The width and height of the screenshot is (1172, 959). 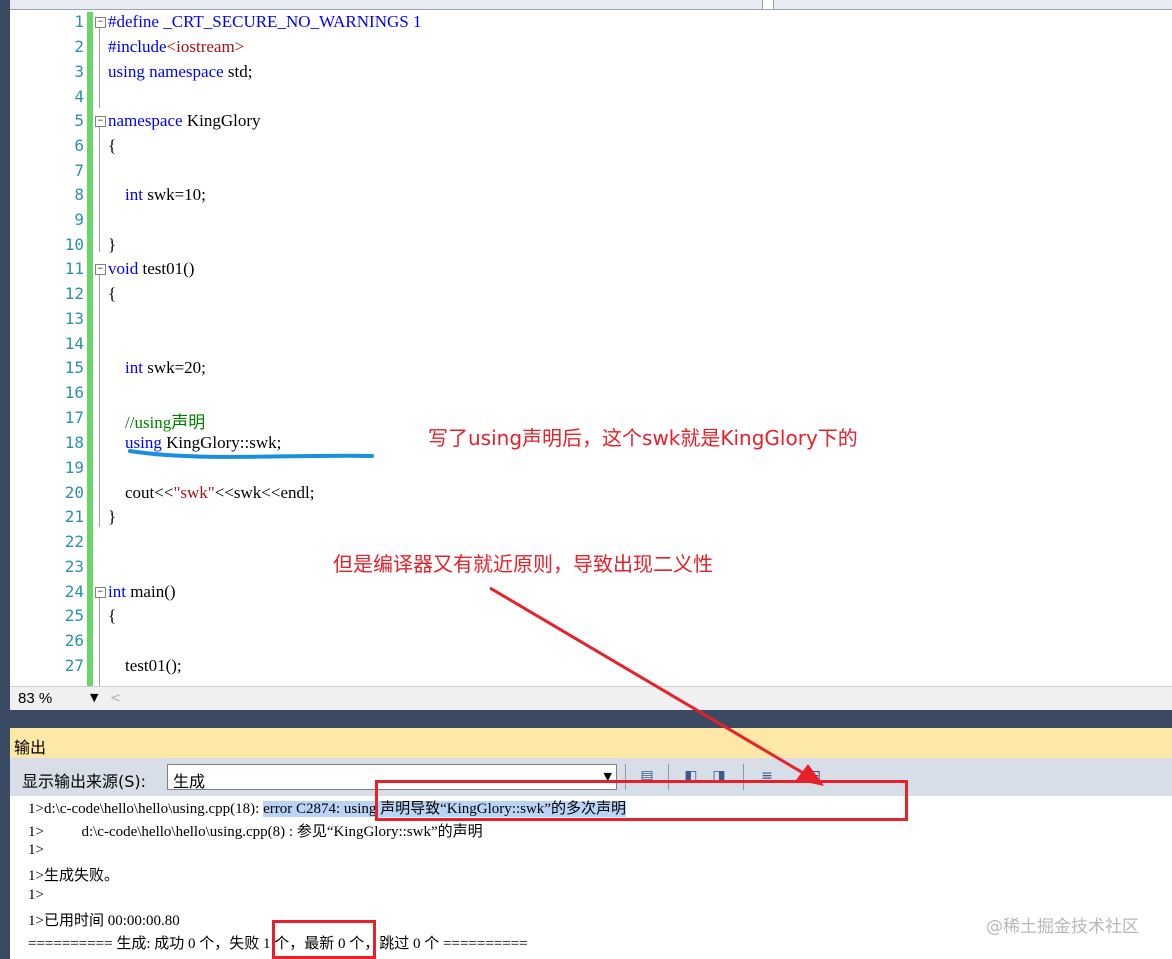 I want to click on line-number: 3, so click(x=79, y=71).